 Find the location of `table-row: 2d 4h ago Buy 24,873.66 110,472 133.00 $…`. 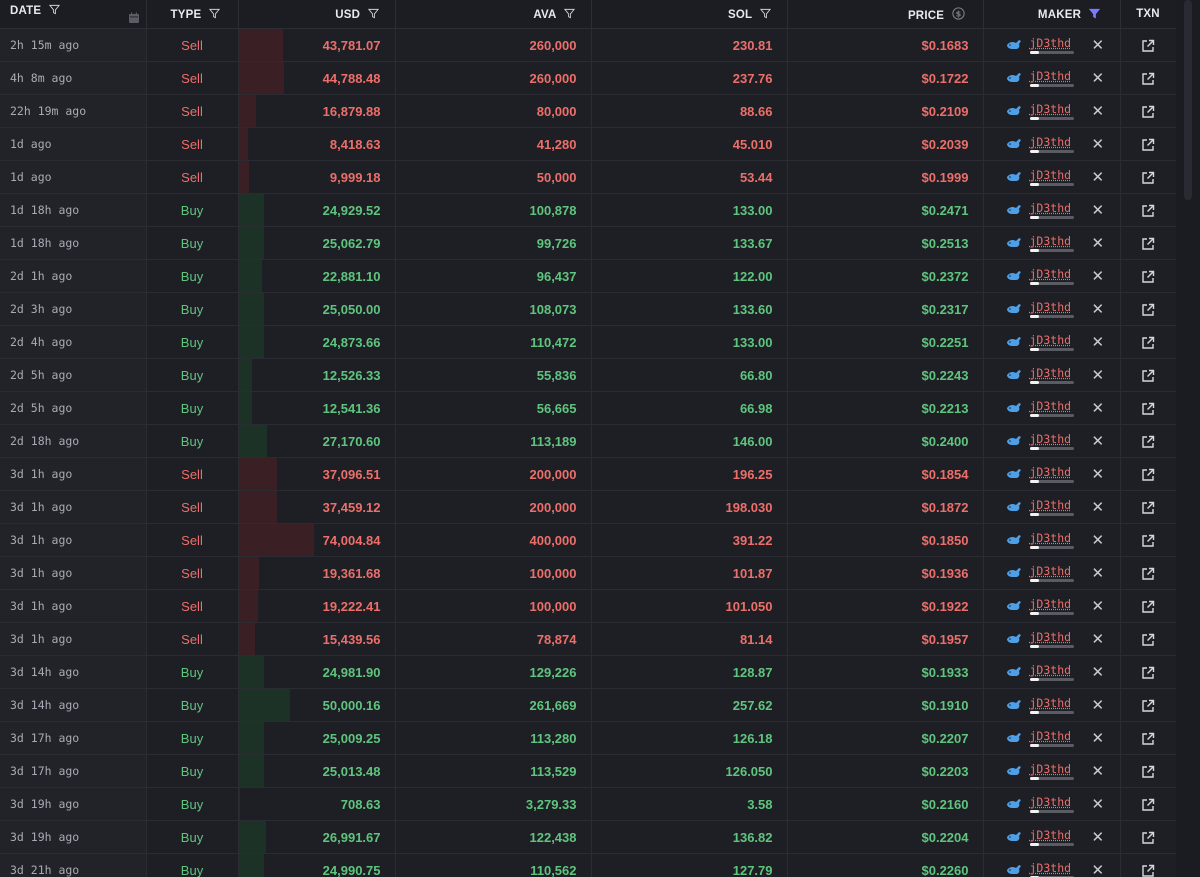

table-row: 2d 4h ago Buy 24,873.66 110,472 133.00 $… is located at coordinates (588, 342).